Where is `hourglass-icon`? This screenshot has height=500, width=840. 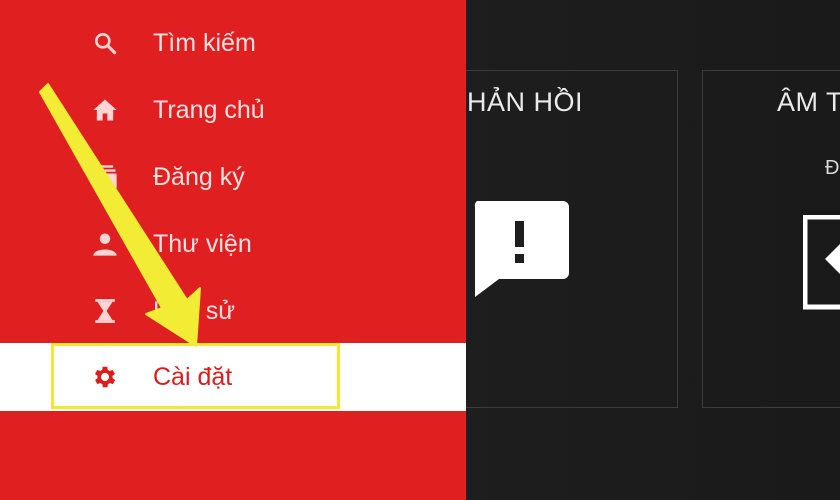
hourglass-icon is located at coordinates (105, 311).